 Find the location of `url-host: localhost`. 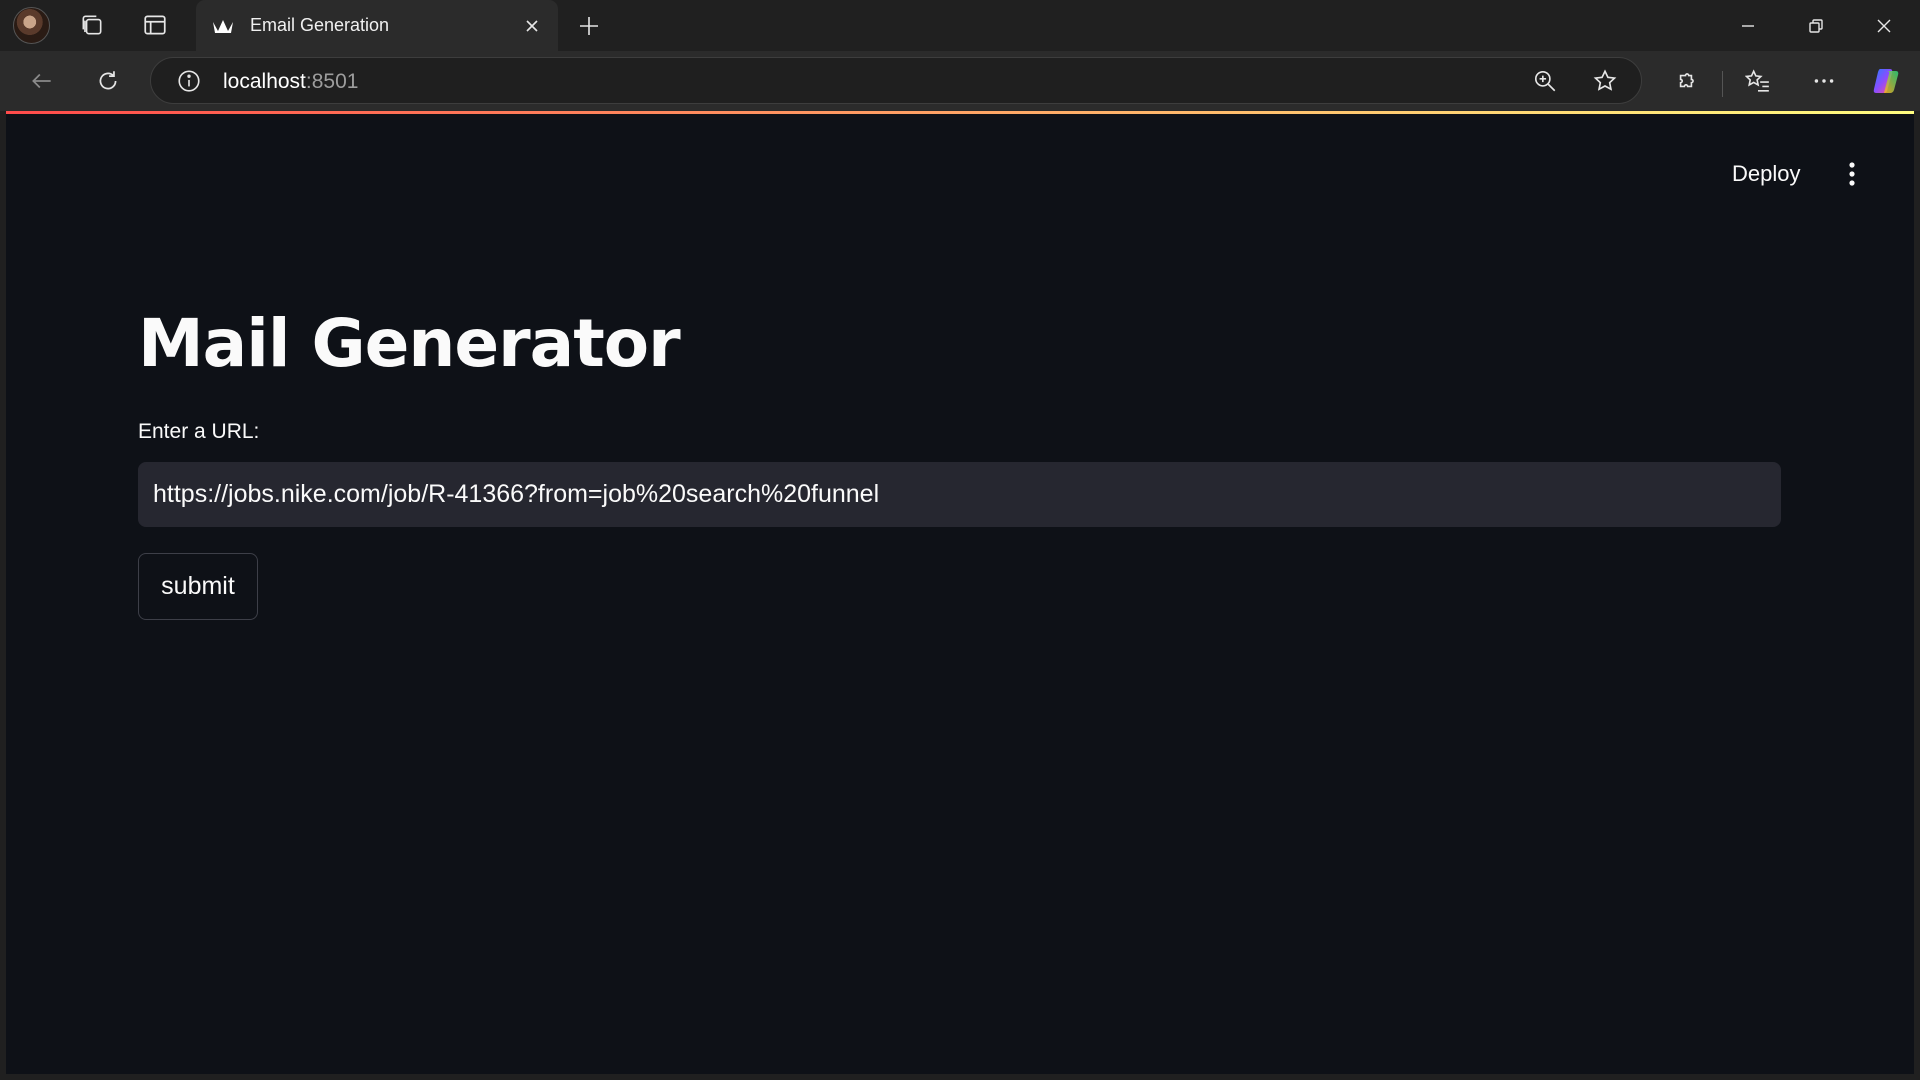

url-host: localhost is located at coordinates (264, 81).